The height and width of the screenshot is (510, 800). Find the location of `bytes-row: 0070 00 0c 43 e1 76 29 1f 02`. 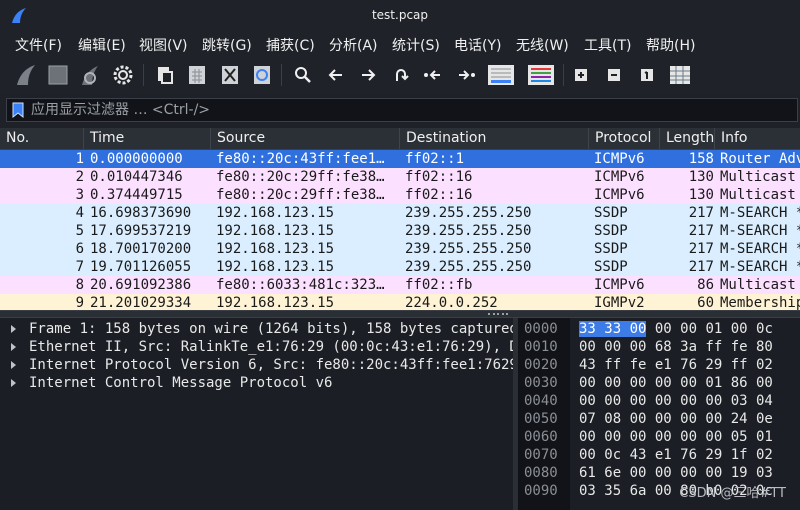

bytes-row: 0070 00 0c 43 e1 76 29 1f 02 is located at coordinates (659, 455).